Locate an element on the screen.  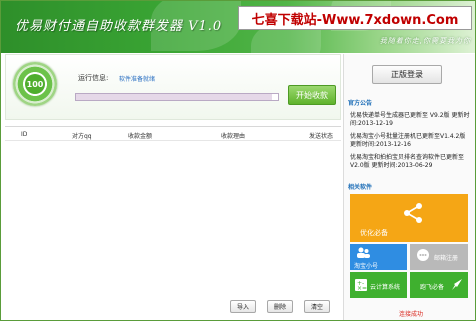
start-collect-button: 开始收款 is located at coordinates (312, 95).